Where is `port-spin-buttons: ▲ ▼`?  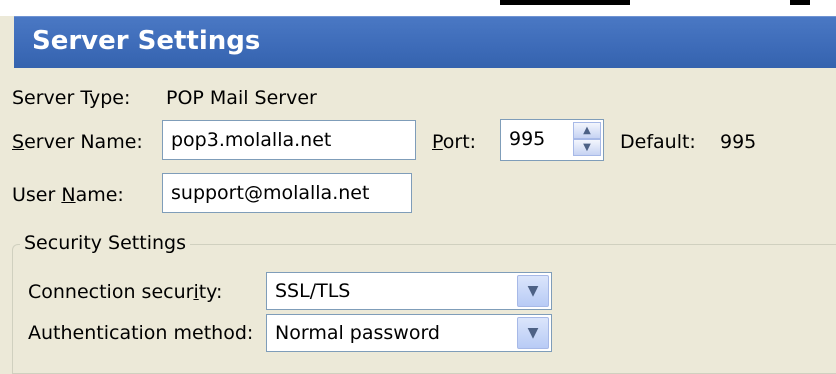
port-spin-buttons: ▲ ▼ is located at coordinates (587, 139).